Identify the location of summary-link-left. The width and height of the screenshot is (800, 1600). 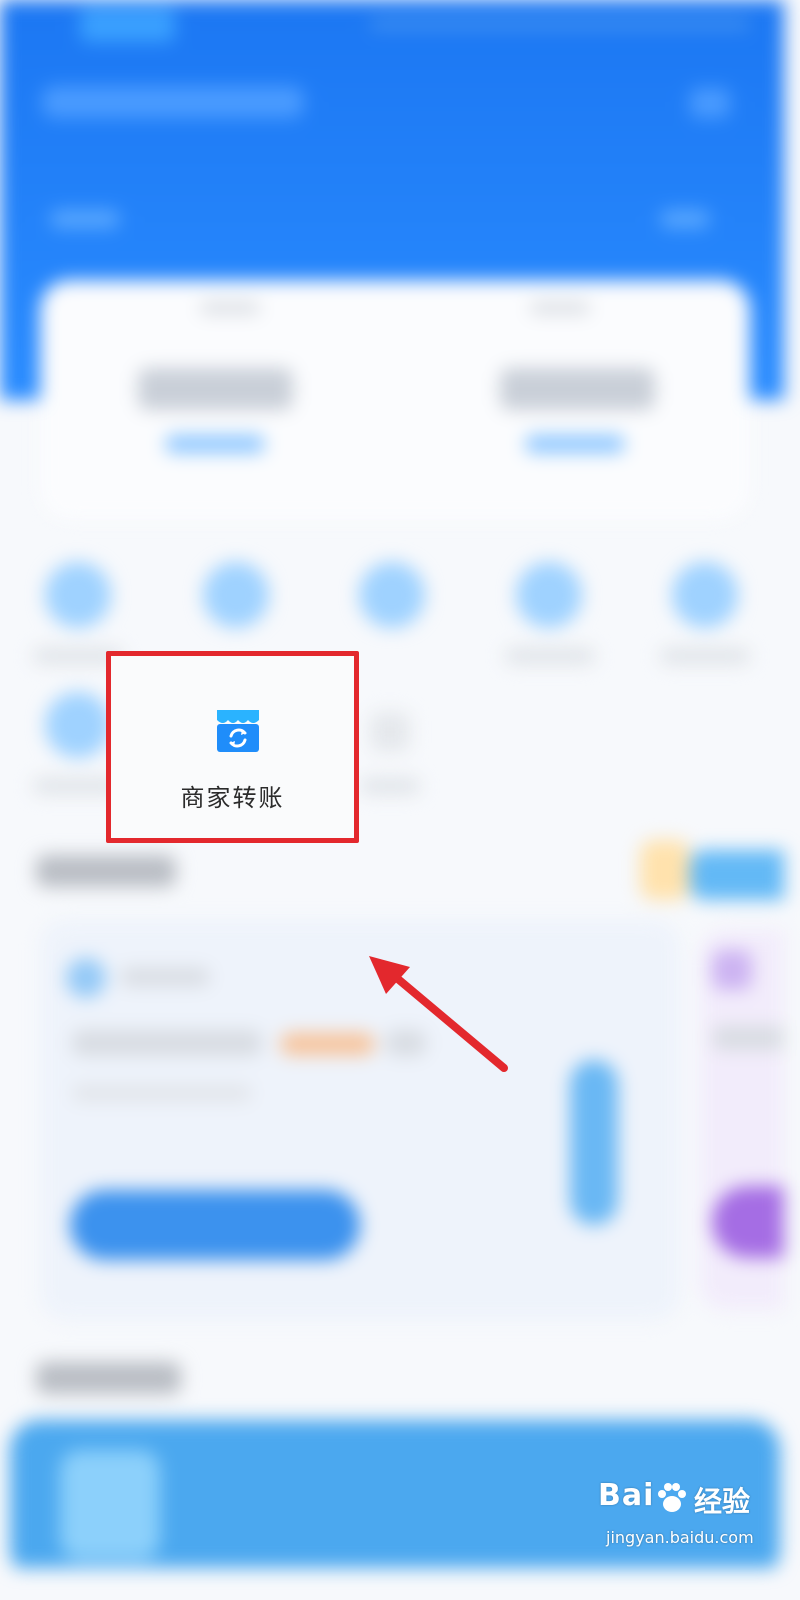
(215, 444).